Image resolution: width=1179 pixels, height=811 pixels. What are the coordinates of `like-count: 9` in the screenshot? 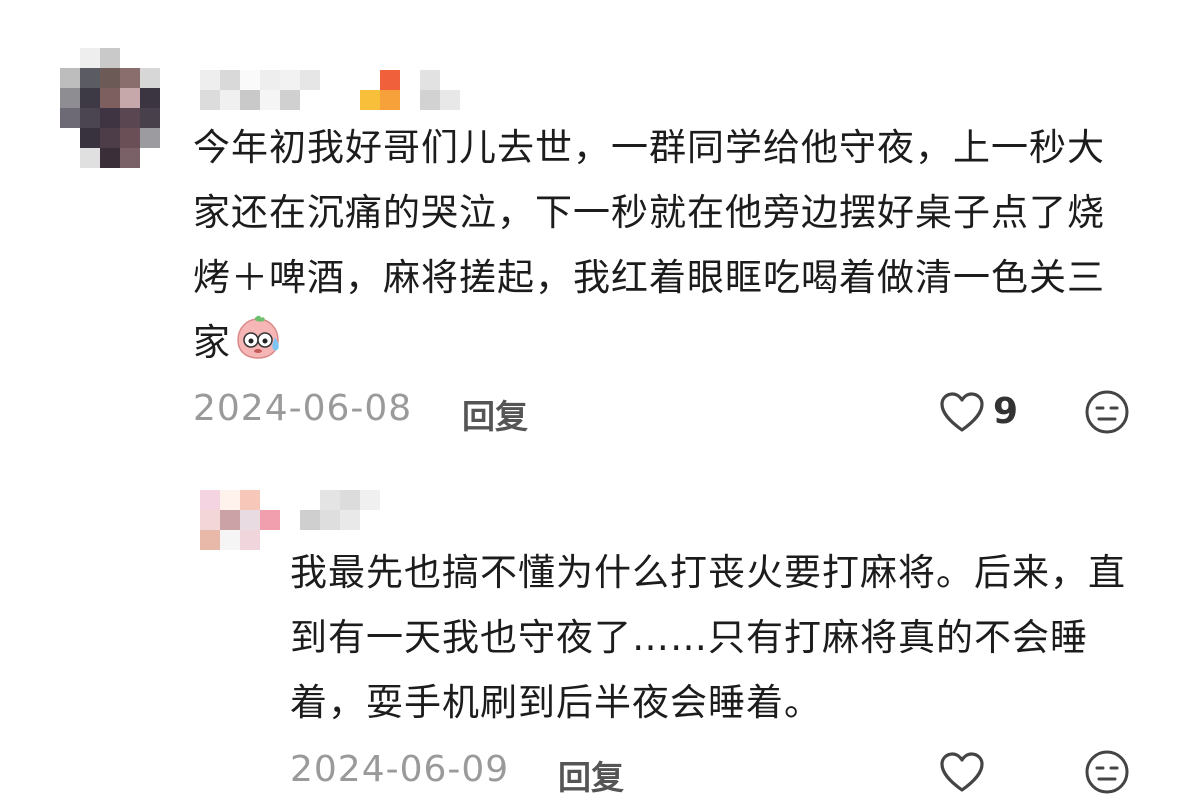 It's located at (1006, 411).